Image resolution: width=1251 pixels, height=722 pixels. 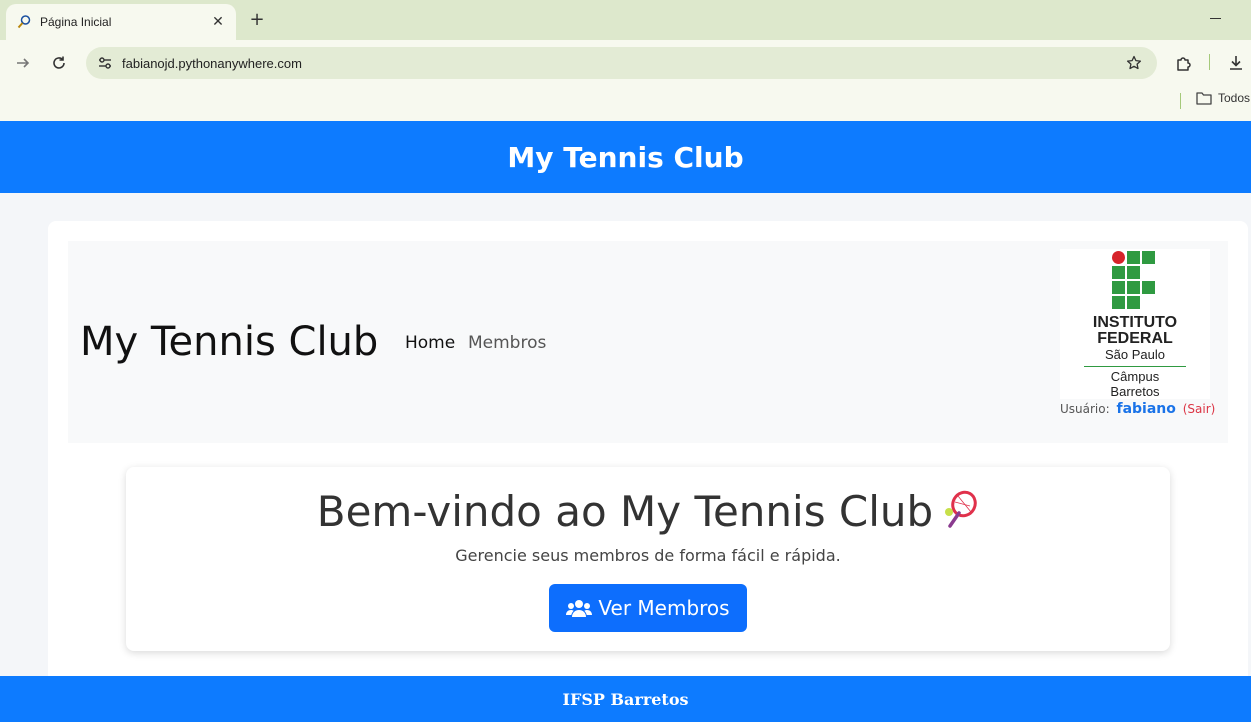 What do you see at coordinates (621, 63) in the screenshot?
I see `address-bar: fabianojd.pythonanywhere.com` at bounding box center [621, 63].